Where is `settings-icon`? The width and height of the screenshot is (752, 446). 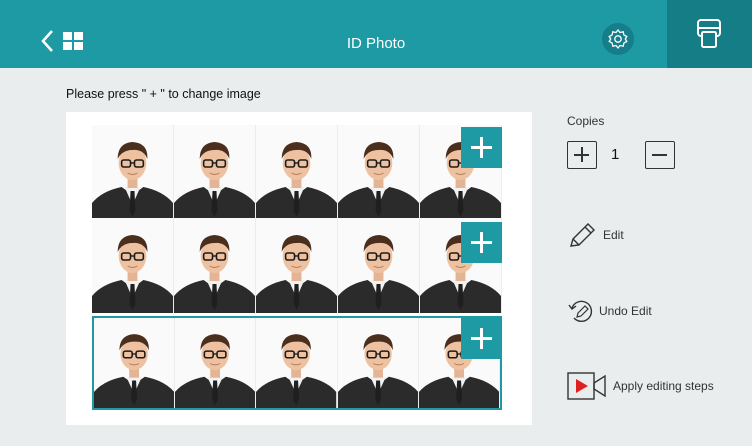
settings-icon is located at coordinates (618, 39).